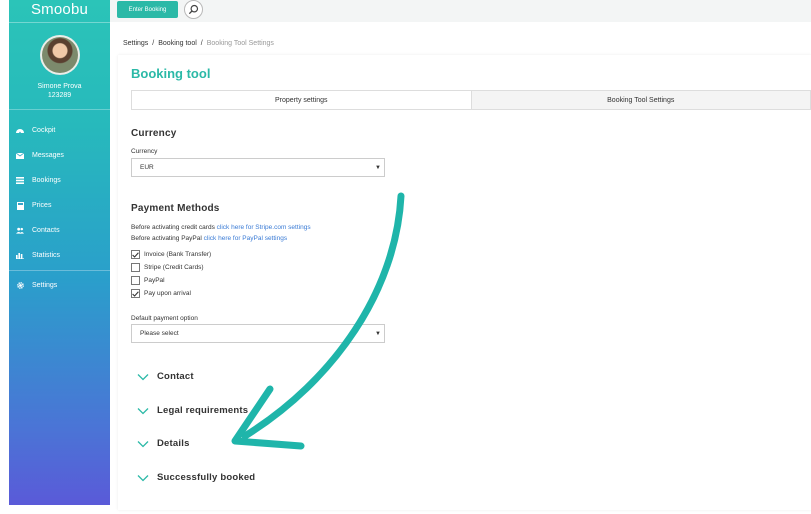 This screenshot has width=811, height=514. What do you see at coordinates (45, 285) in the screenshot?
I see `sidebar-item-label: Settings` at bounding box center [45, 285].